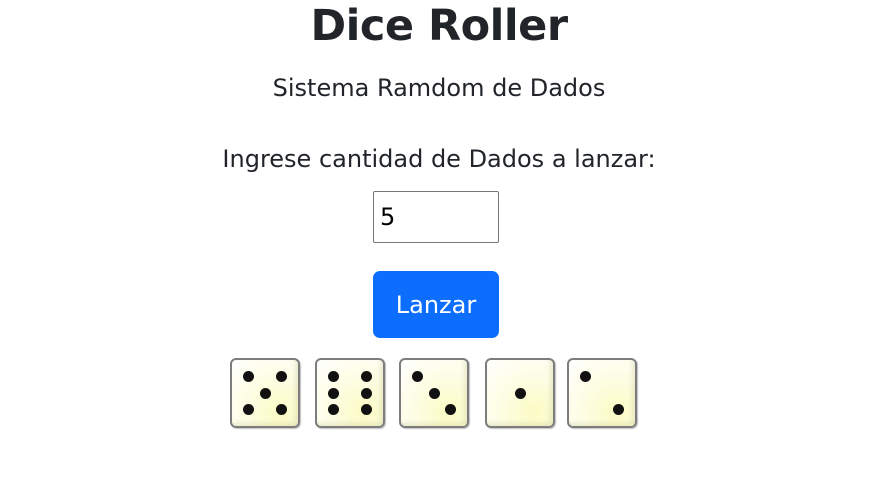 This screenshot has width=878, height=488. What do you see at coordinates (436, 217) in the screenshot?
I see `quantity-input` at bounding box center [436, 217].